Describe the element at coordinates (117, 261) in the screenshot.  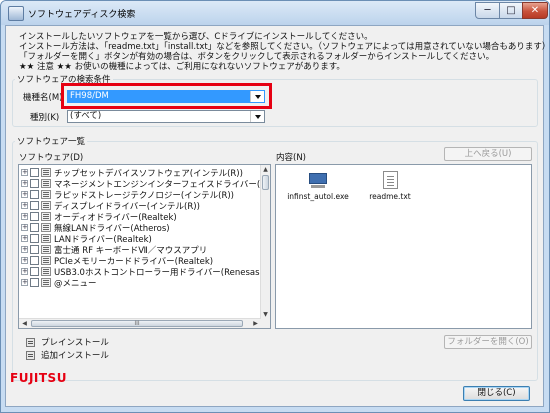
I see `tree-item: + PCIeメモリーカードドライバー(Realtek)` at that location.